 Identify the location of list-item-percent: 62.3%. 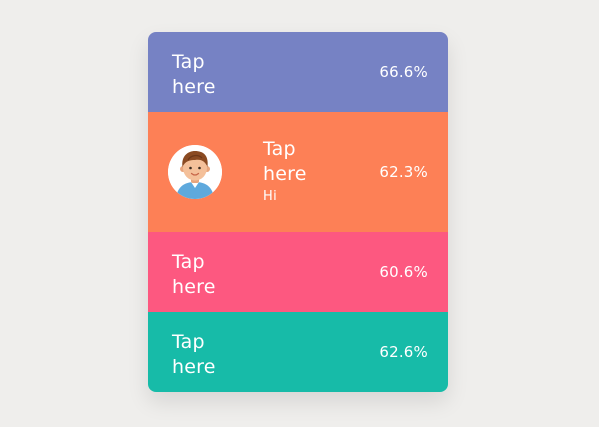
(403, 172).